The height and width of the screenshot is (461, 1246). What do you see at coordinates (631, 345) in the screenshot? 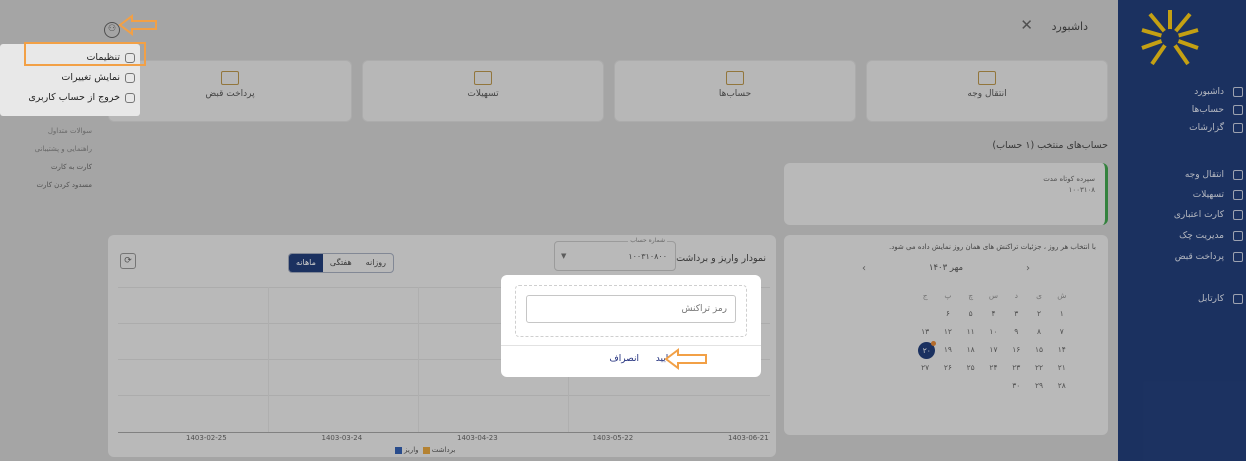
I see `divider` at bounding box center [631, 345].